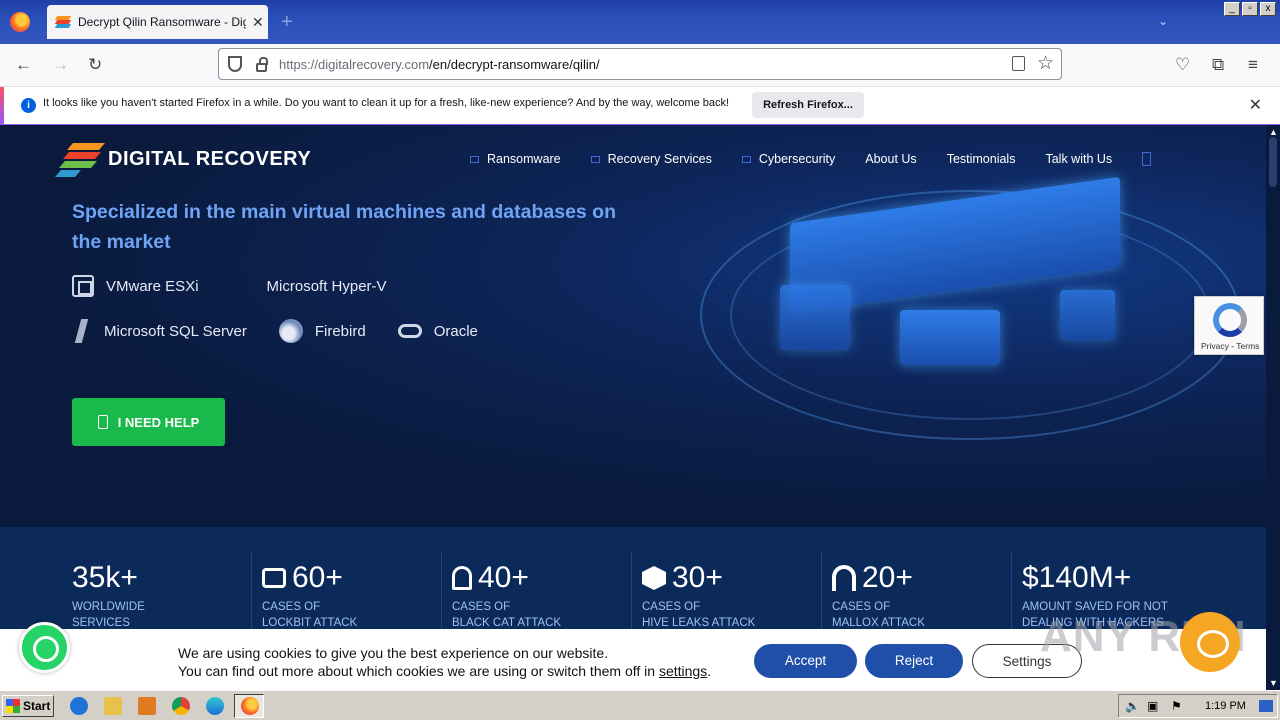 This screenshot has height=720, width=1280. Describe the element at coordinates (1182, 65) in the screenshot. I see `pocket-icon: ♡` at that location.